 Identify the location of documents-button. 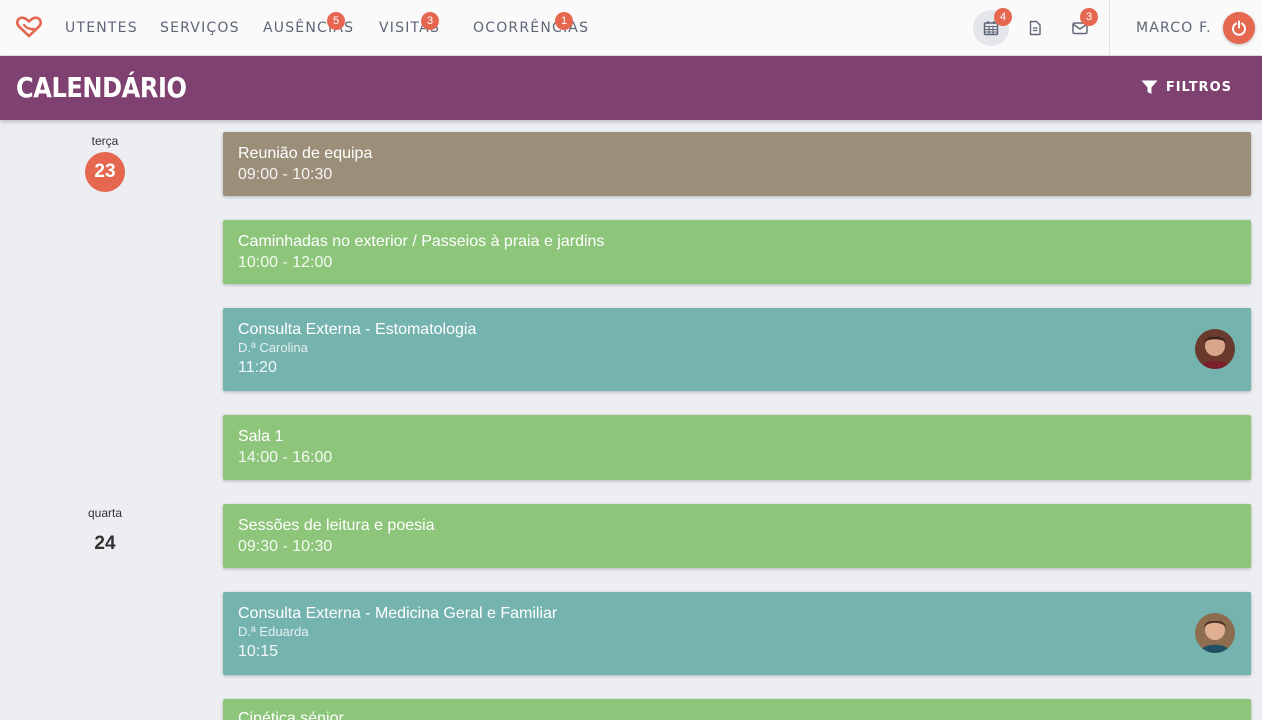
(1035, 28).